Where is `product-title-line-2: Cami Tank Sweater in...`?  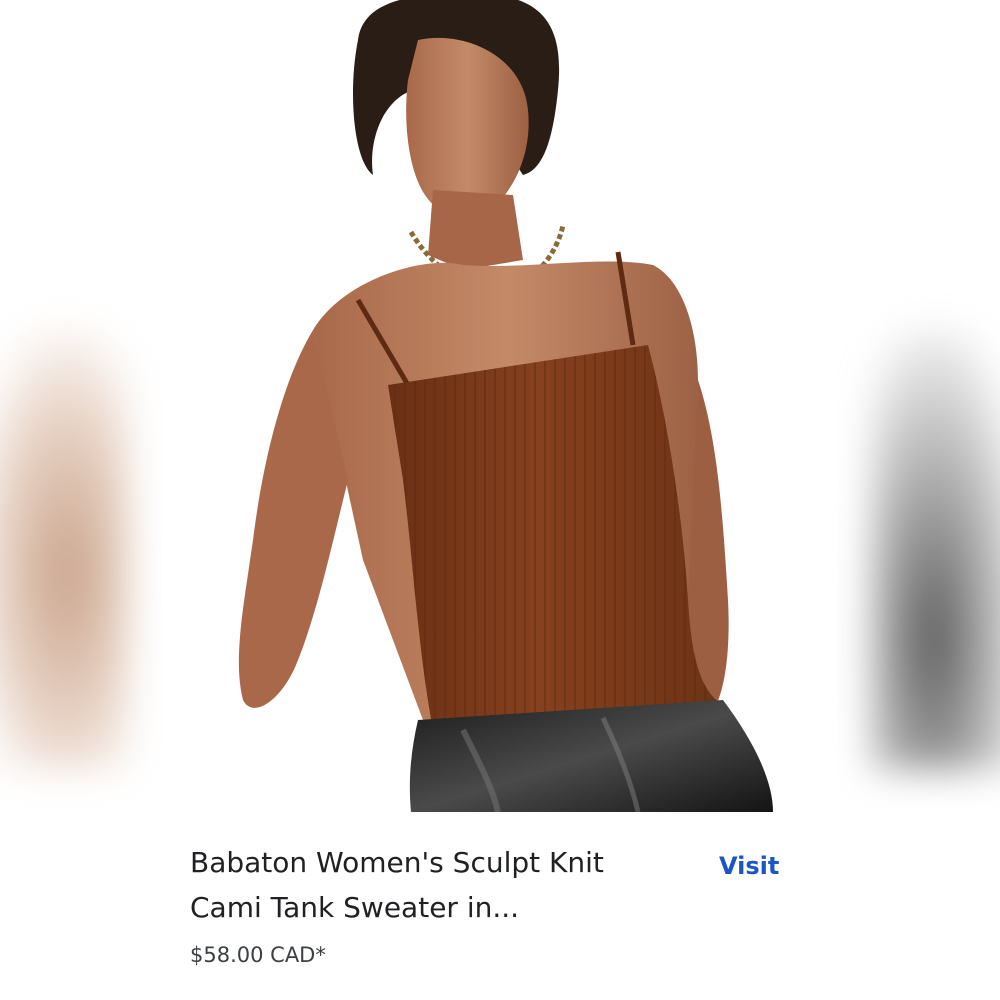 product-title-line-2: Cami Tank Sweater in... is located at coordinates (355, 907).